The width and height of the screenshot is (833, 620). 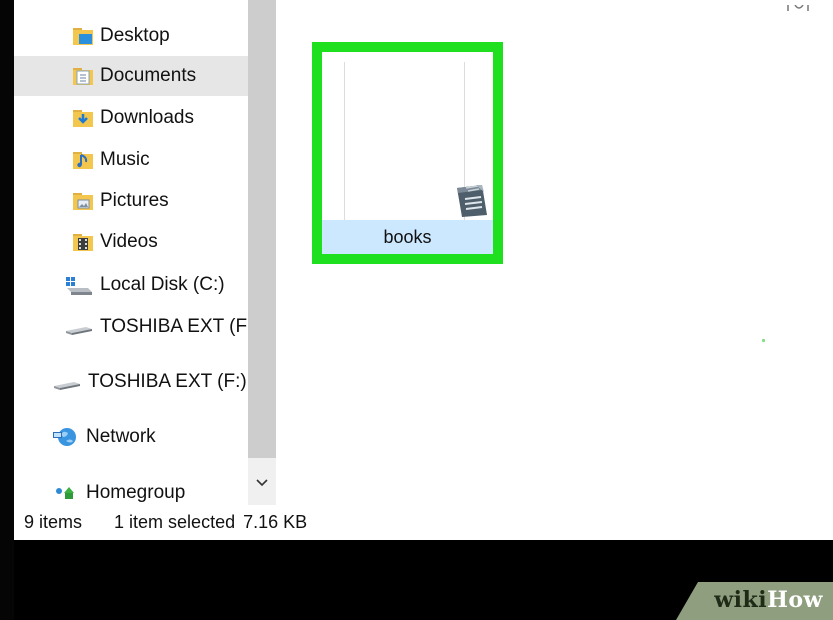 What do you see at coordinates (66, 490) in the screenshot?
I see `homegroup-icon` at bounding box center [66, 490].